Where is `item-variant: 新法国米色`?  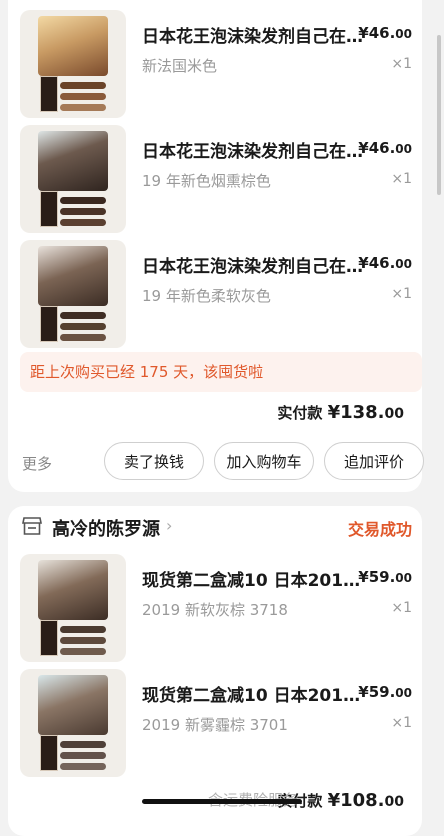 item-variant: 新法国米色 is located at coordinates (180, 66).